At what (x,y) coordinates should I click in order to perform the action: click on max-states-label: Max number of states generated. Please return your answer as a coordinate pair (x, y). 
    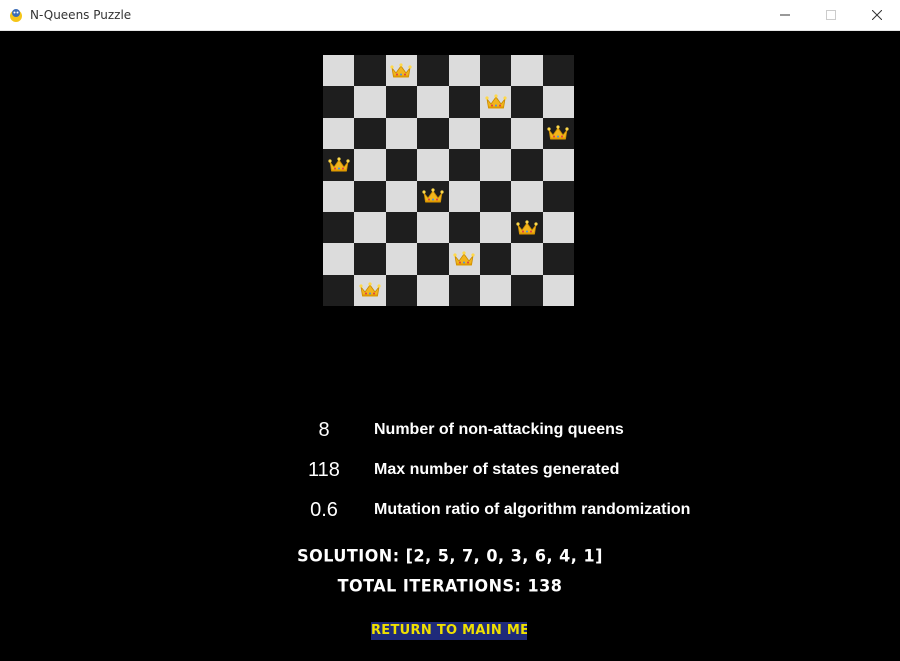
    Looking at the image, I should click on (497, 469).